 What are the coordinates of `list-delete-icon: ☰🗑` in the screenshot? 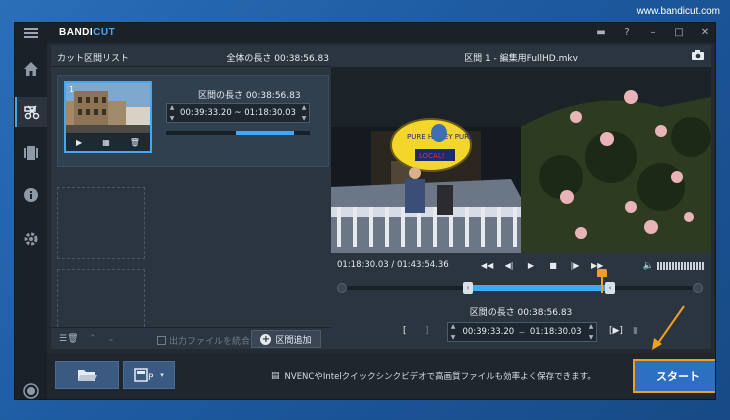 It's located at (69, 339).